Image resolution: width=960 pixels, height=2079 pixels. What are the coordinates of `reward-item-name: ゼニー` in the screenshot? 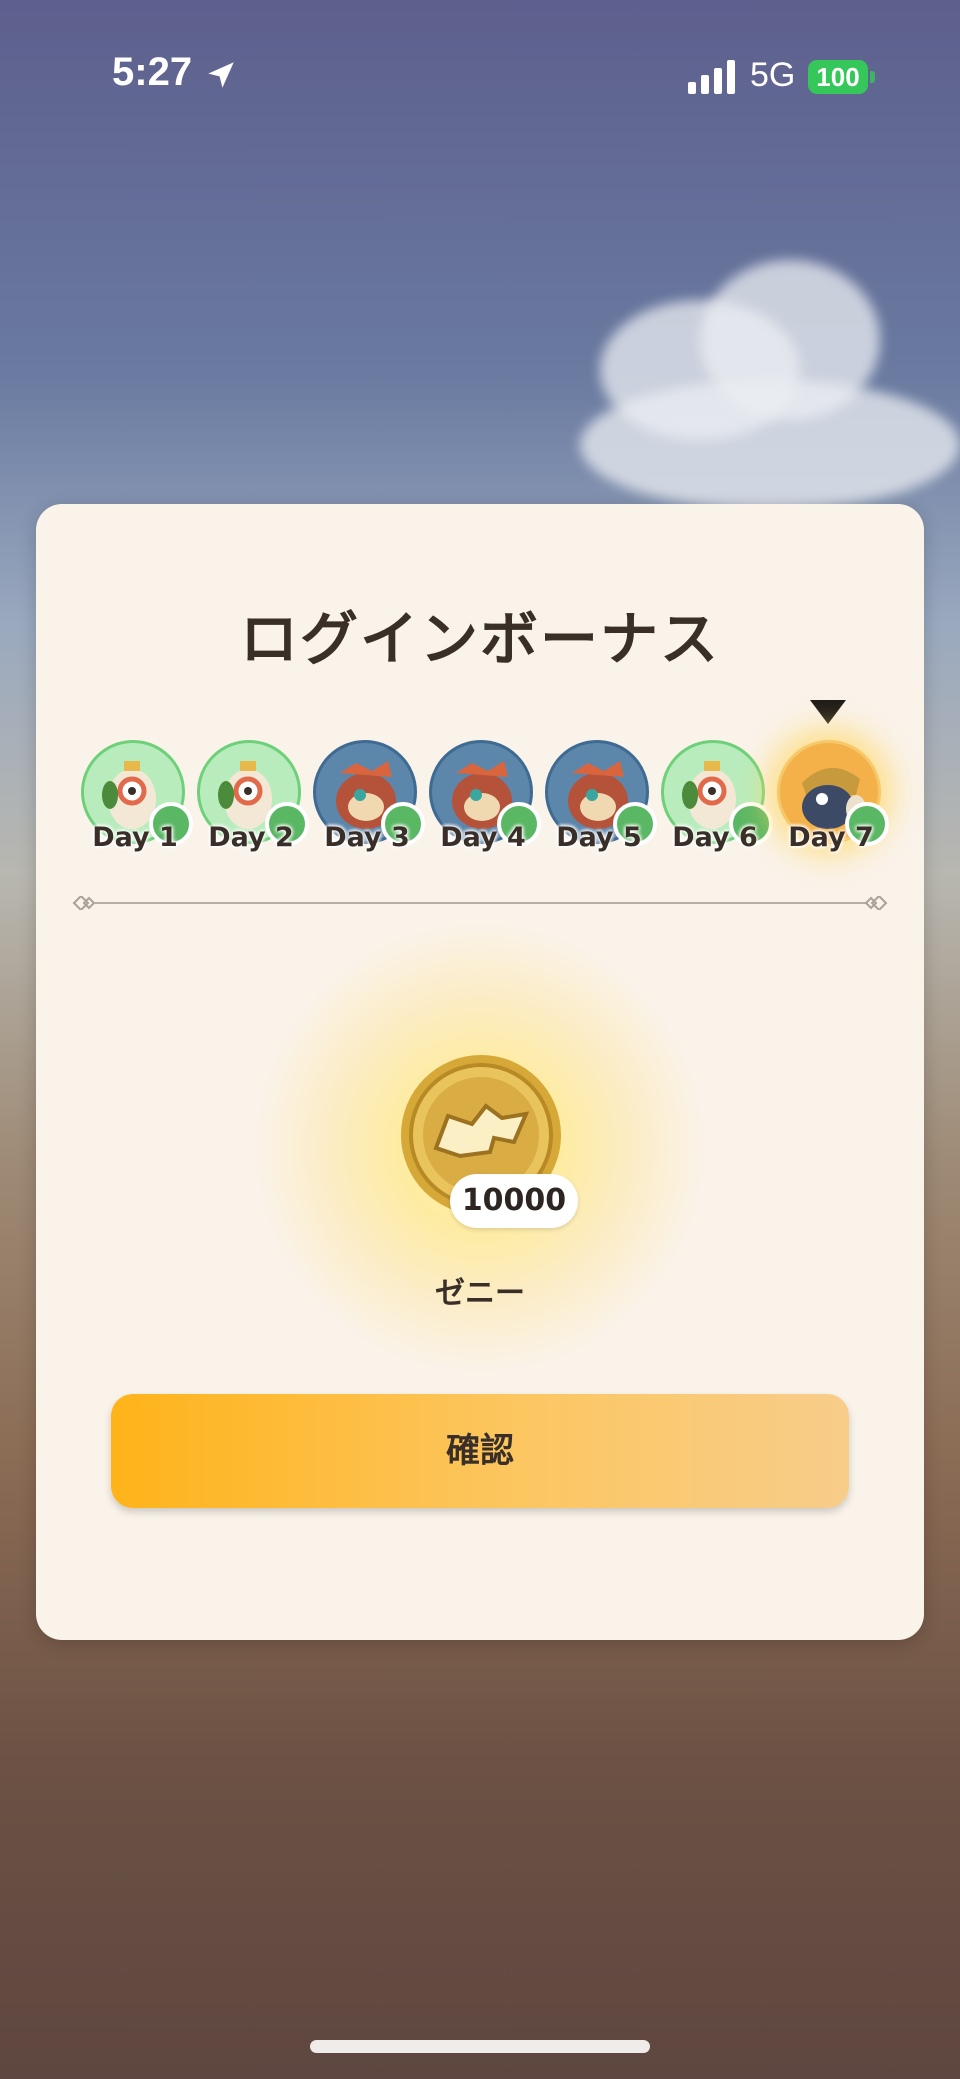 It's located at (480, 1293).